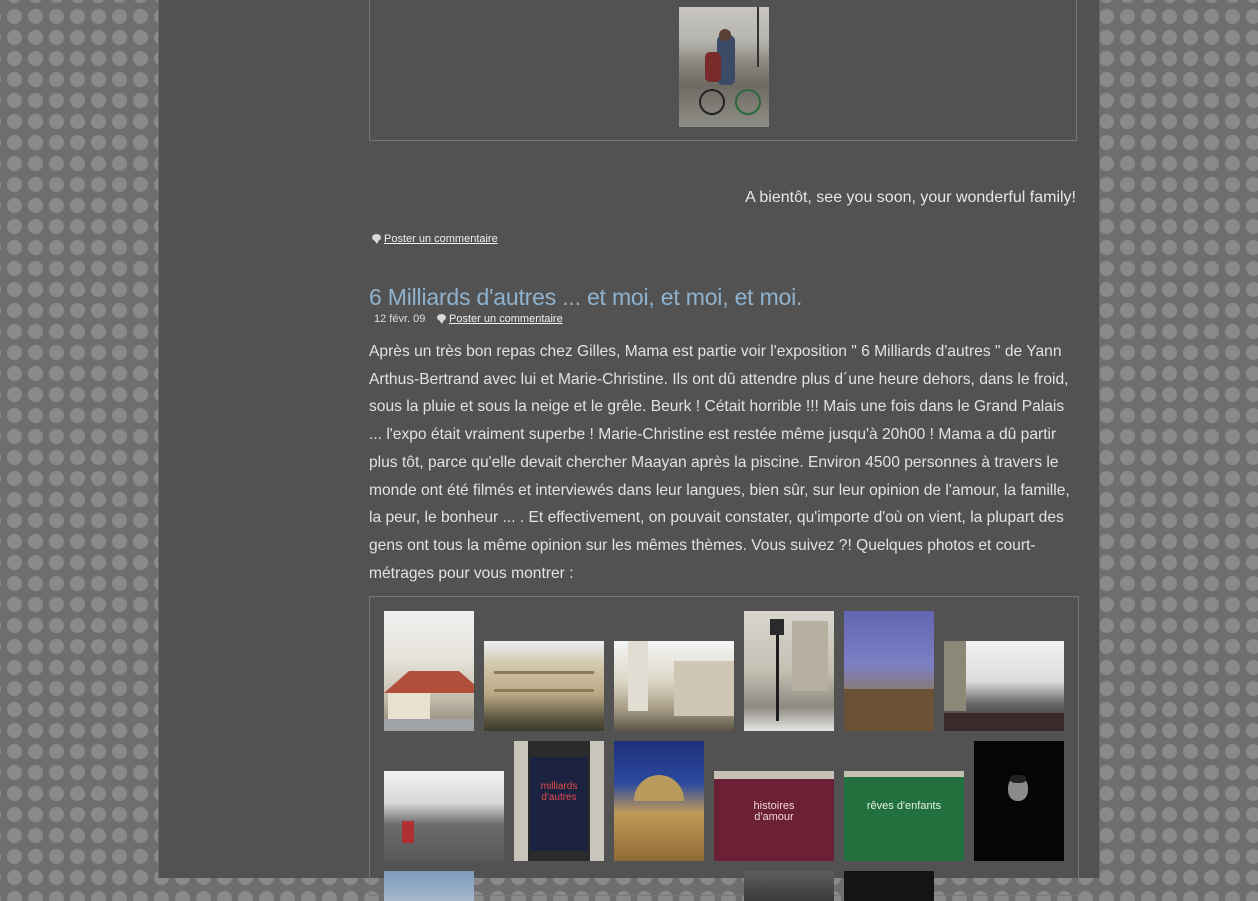 This screenshot has width=1258, height=901. Describe the element at coordinates (904, 806) in the screenshot. I see `poster-text: rêves d'enfants` at that location.